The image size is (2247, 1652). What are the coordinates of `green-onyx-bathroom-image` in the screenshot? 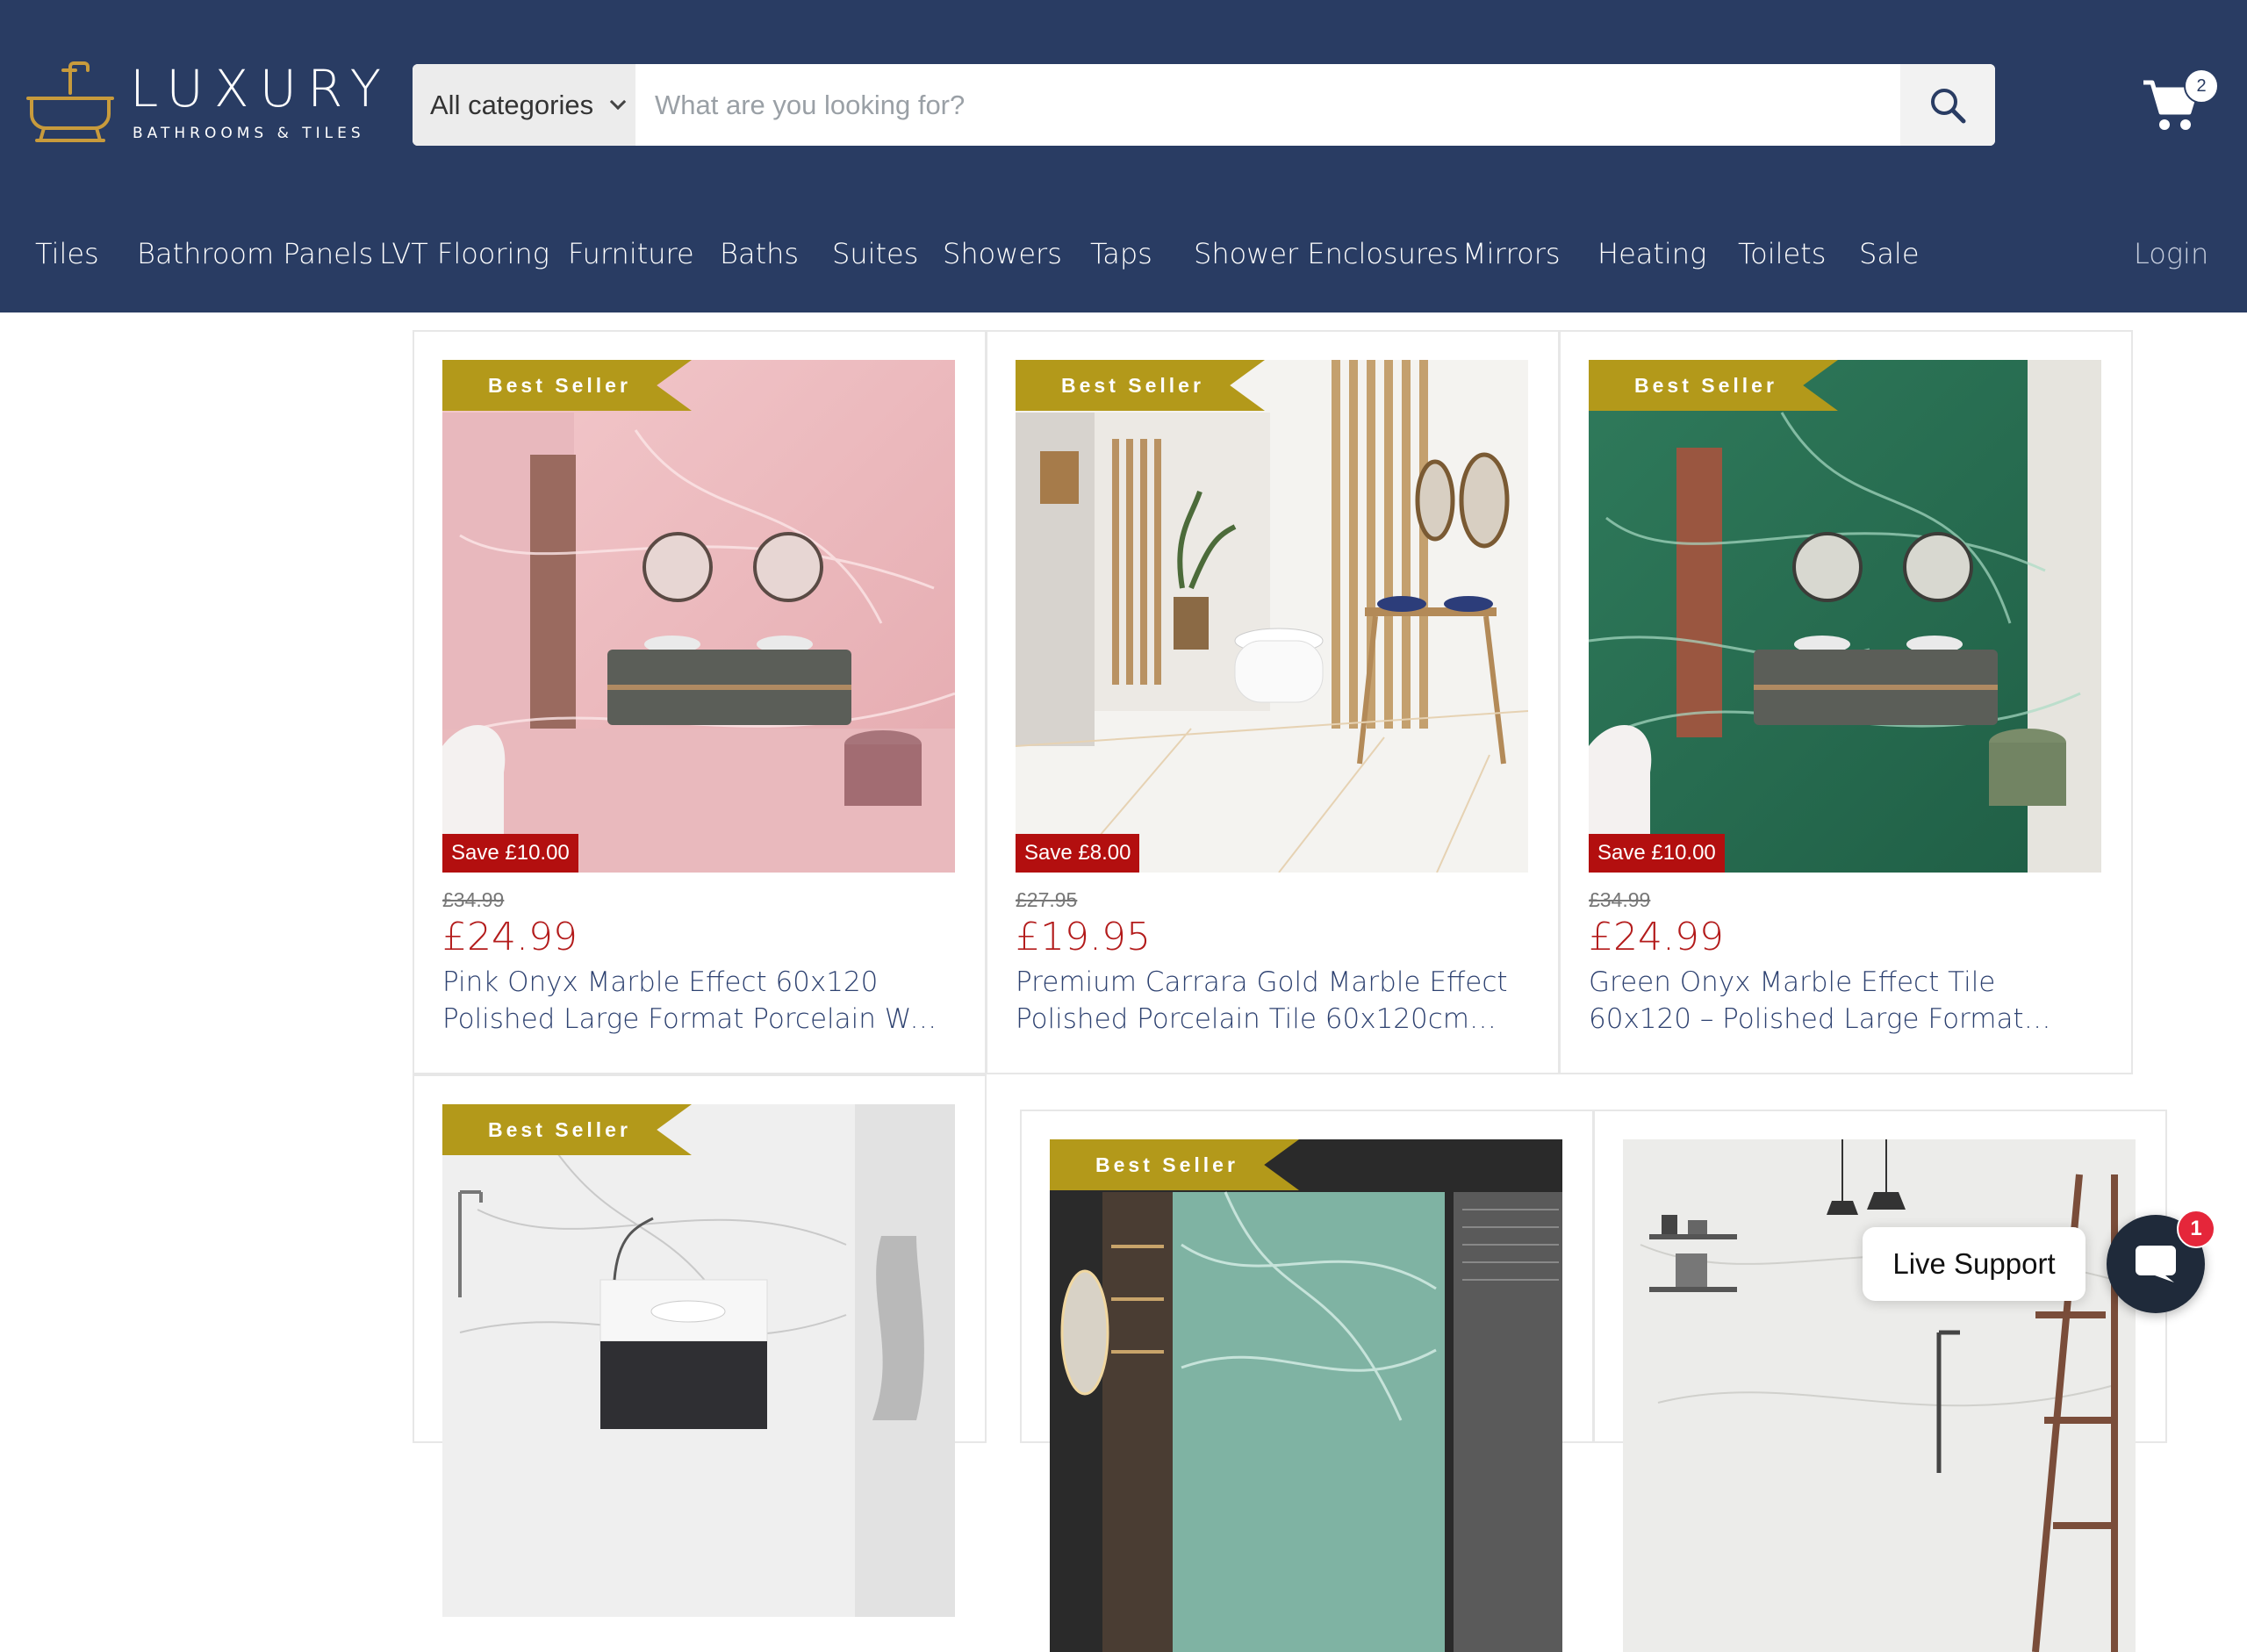 It's located at (1845, 616).